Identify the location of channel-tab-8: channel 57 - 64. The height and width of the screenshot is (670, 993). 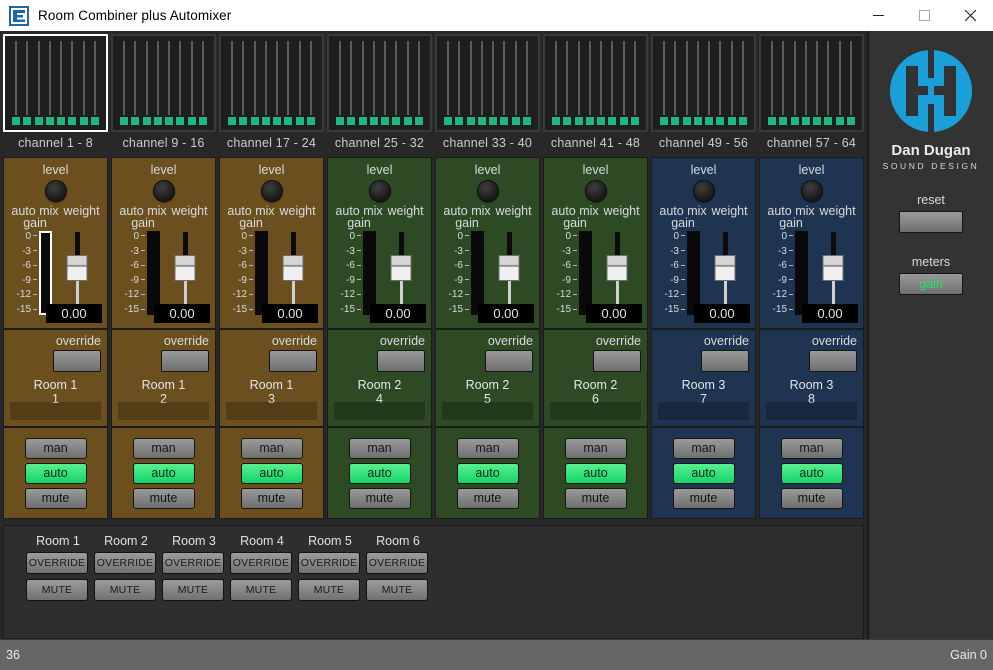
(811, 95).